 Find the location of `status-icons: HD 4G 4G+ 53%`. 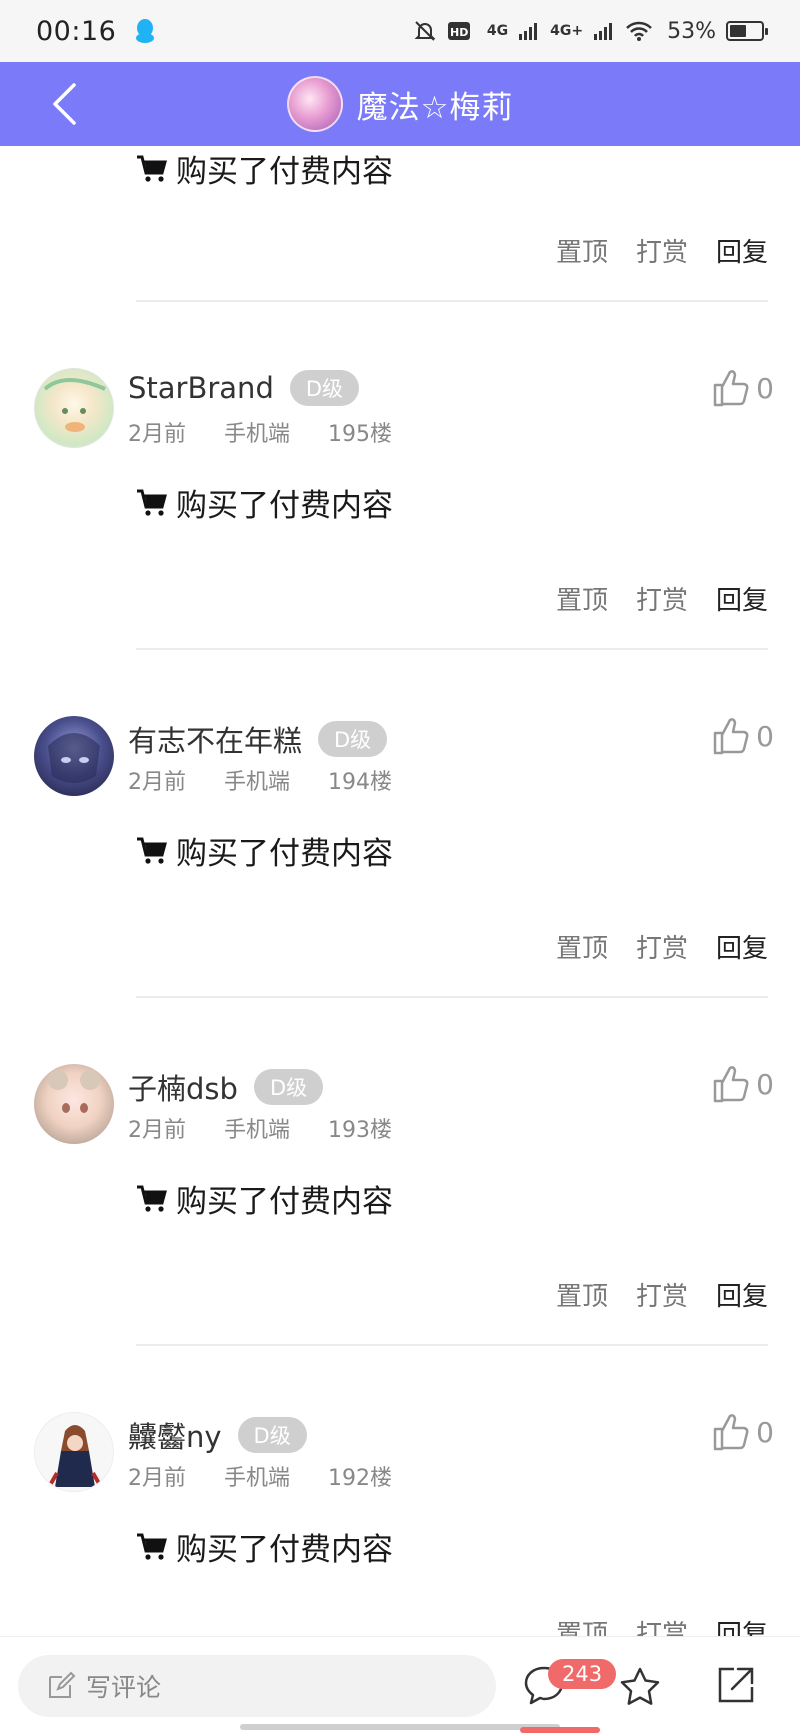

status-icons: HD 4G 4G+ 53% is located at coordinates (590, 31).